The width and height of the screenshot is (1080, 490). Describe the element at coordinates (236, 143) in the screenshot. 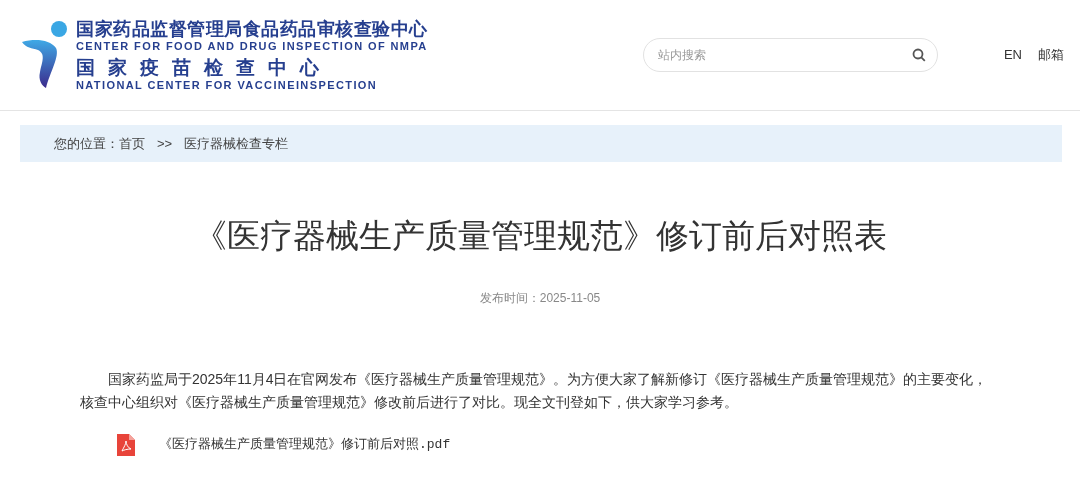

I see `breadcrumb-link: 医疗器械检查专栏` at that location.